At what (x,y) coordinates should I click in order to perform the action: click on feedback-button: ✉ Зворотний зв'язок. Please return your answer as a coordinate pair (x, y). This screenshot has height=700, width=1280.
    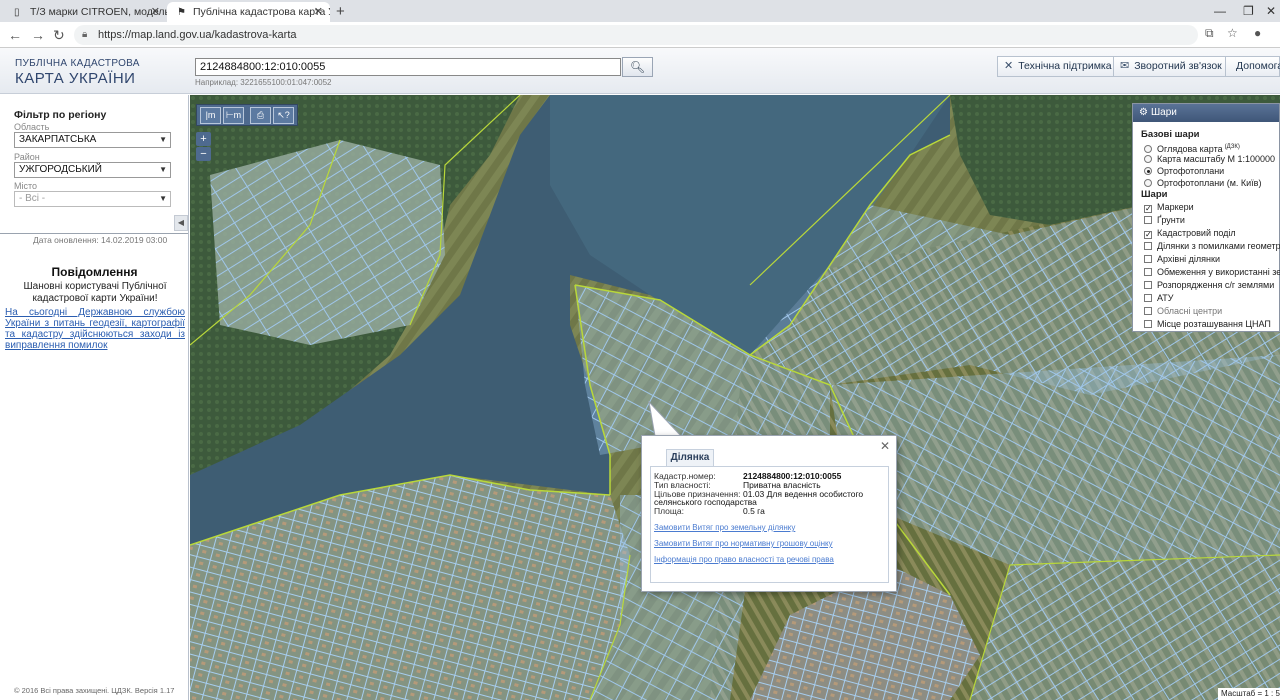
    Looking at the image, I should click on (1171, 66).